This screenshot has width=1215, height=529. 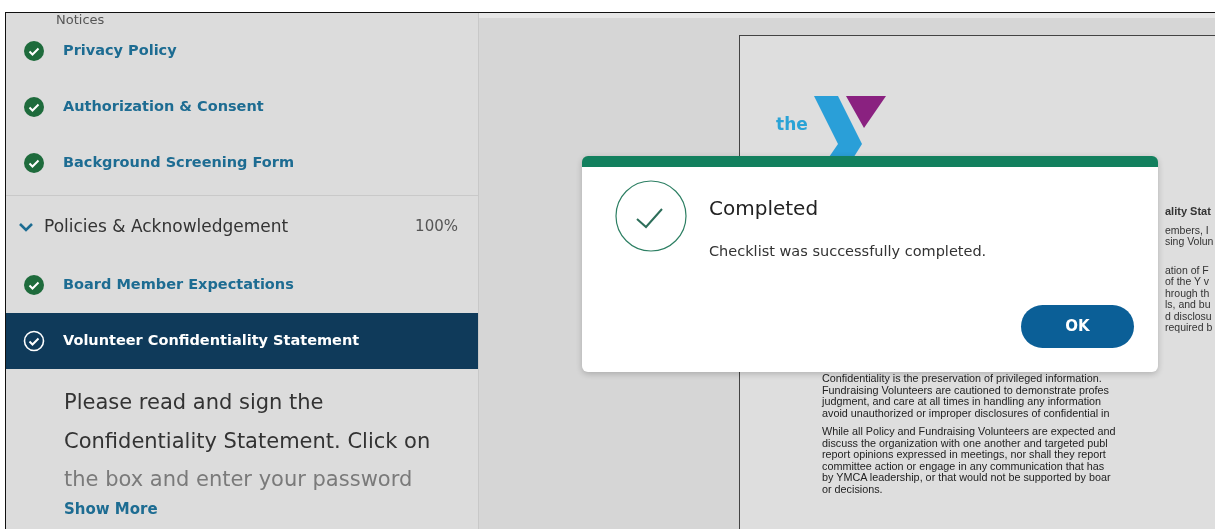 I want to click on document-text-line: Fundraising Volunteers are cautioned to demonstrate profes, so click(x=966, y=390).